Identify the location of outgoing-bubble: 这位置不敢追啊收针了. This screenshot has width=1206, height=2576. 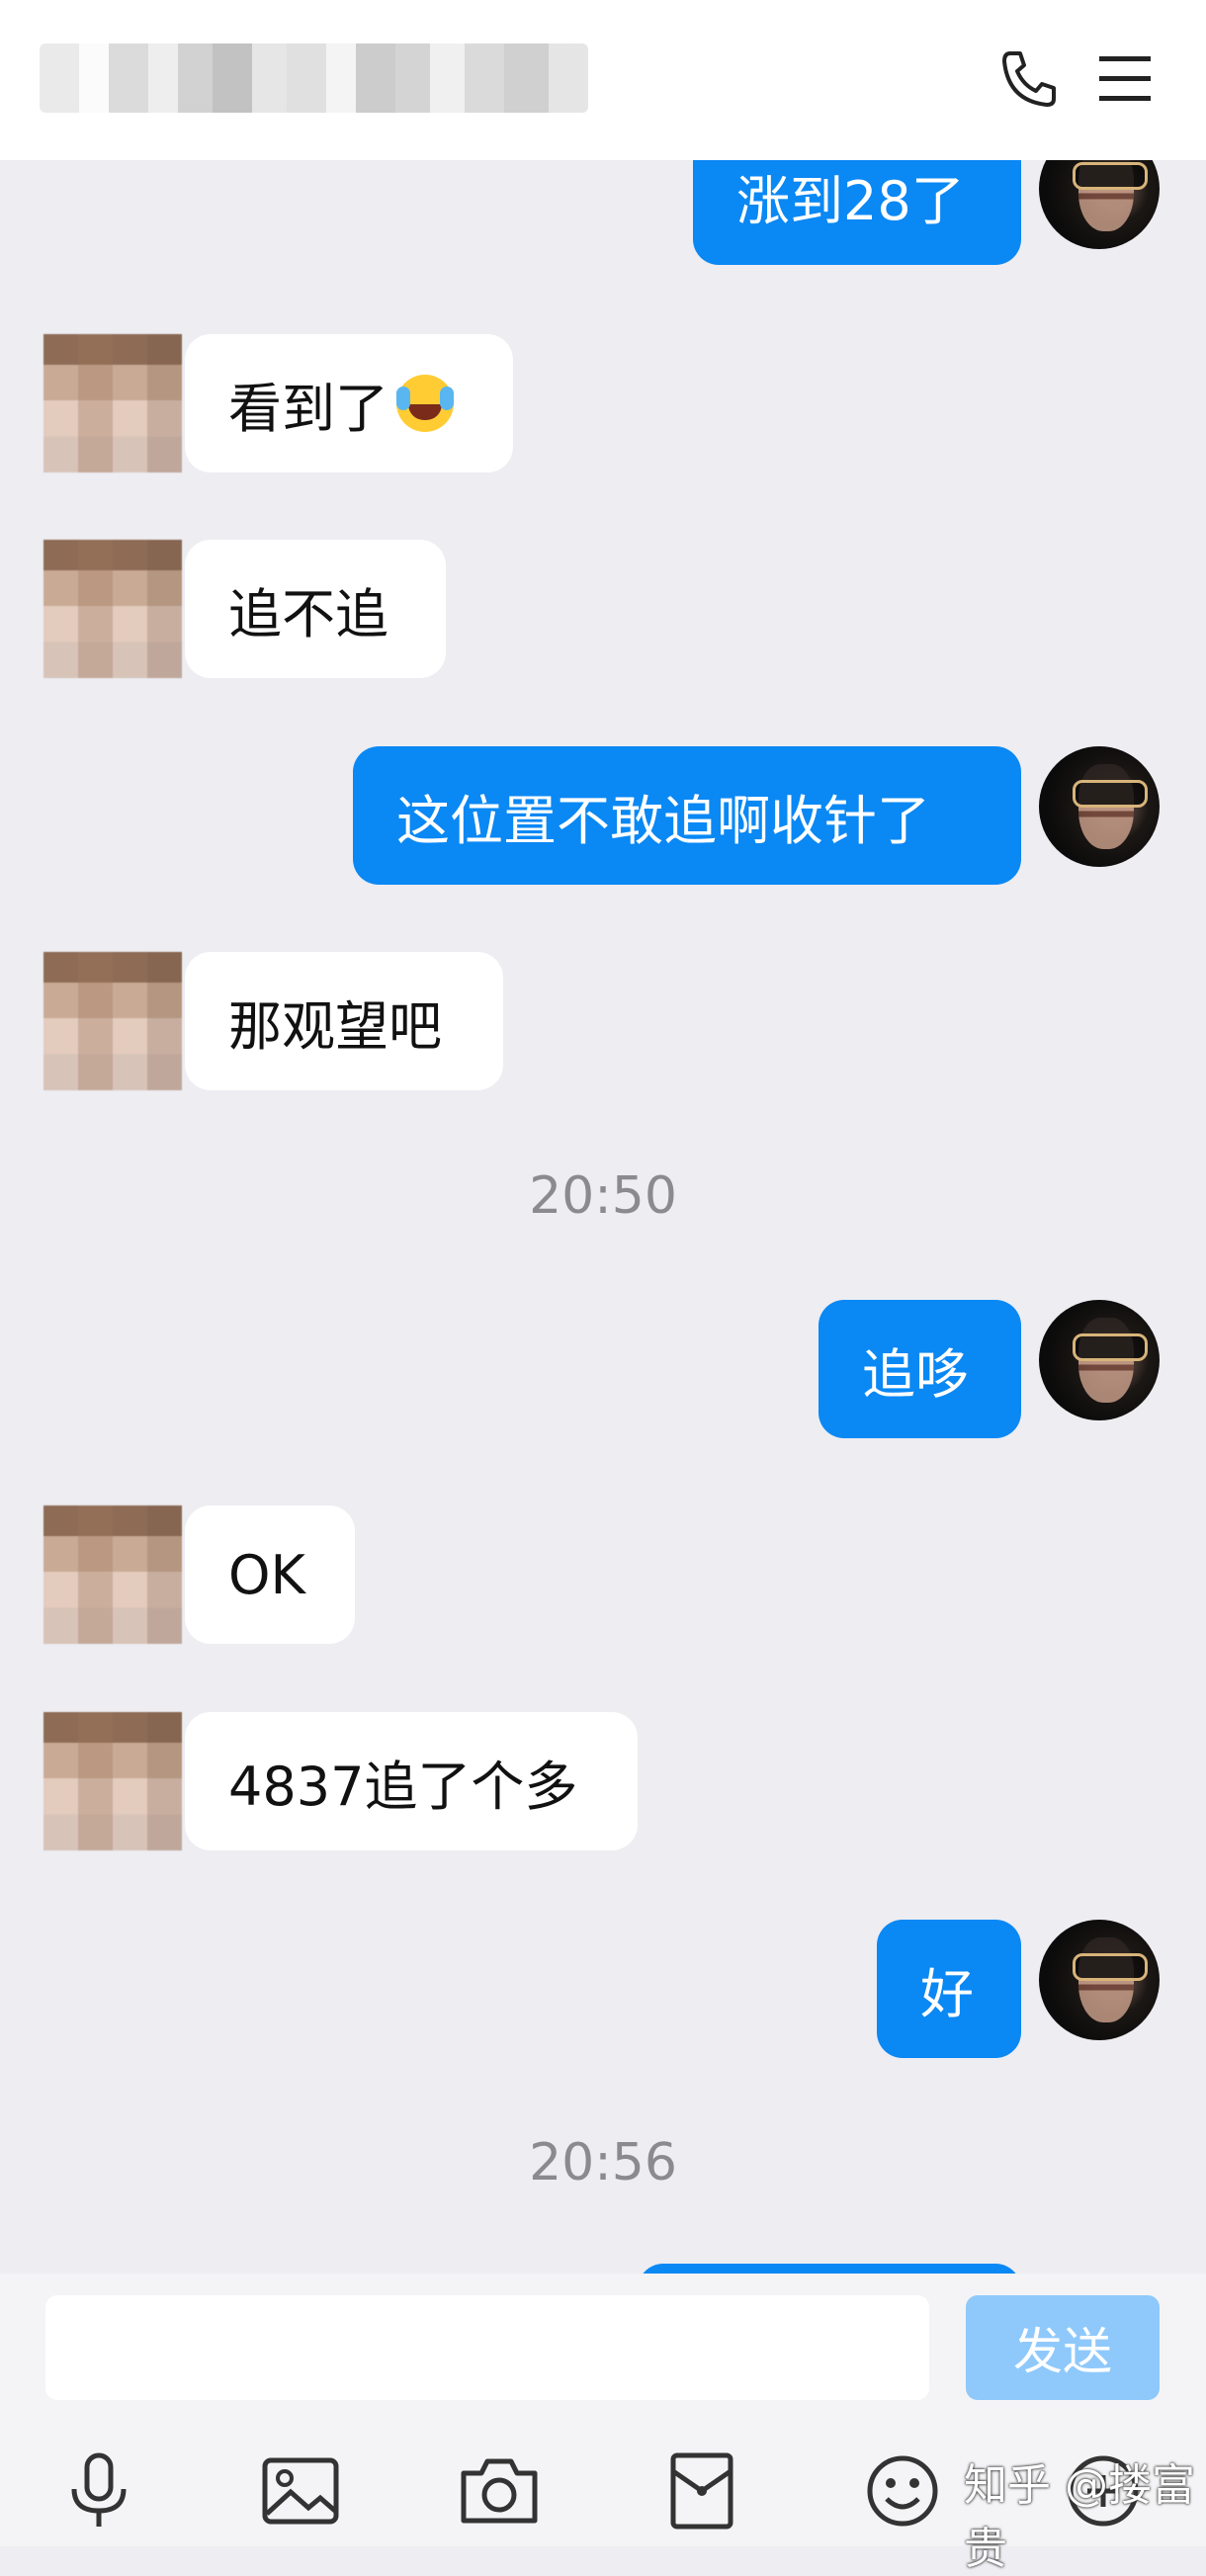
(687, 815).